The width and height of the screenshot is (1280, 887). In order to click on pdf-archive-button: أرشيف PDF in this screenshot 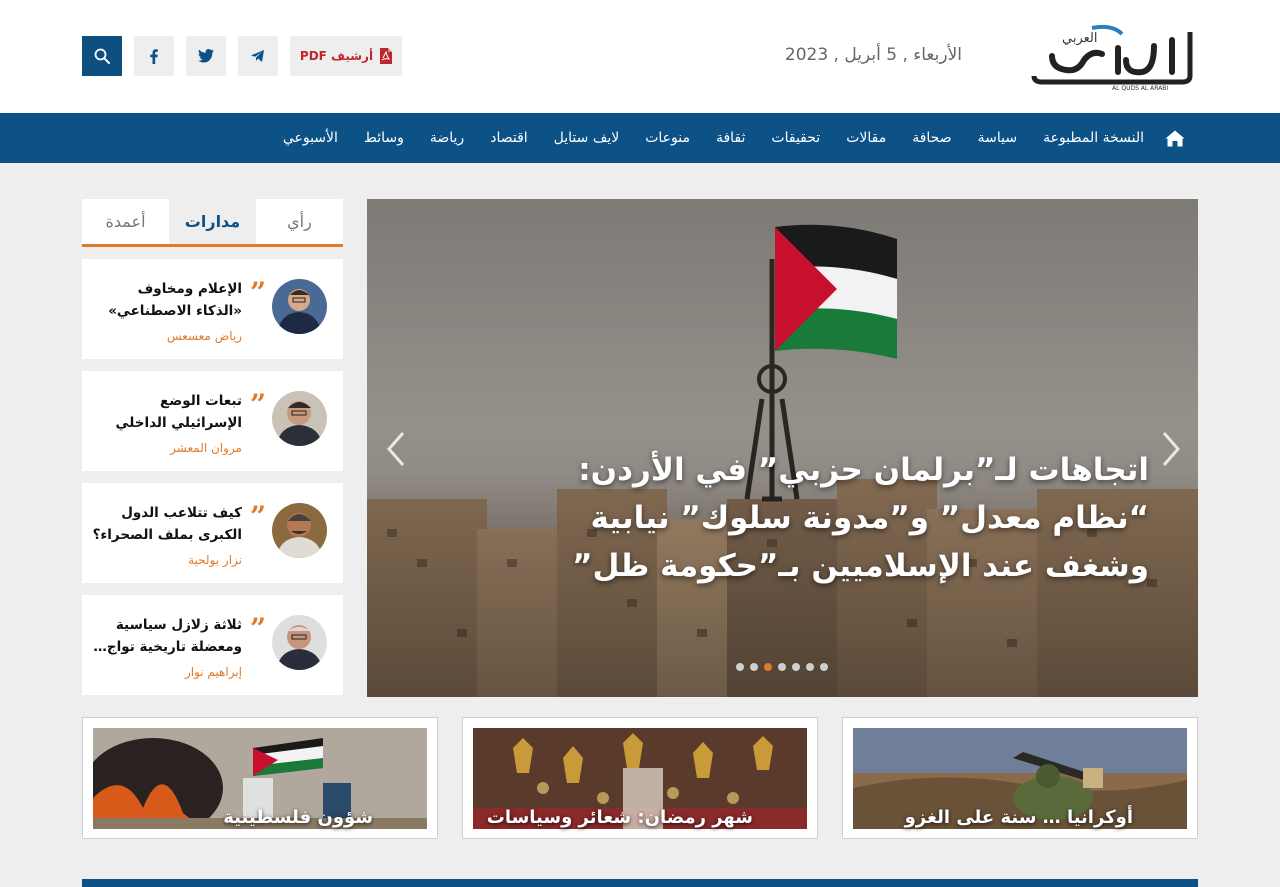, I will do `click(346, 56)`.